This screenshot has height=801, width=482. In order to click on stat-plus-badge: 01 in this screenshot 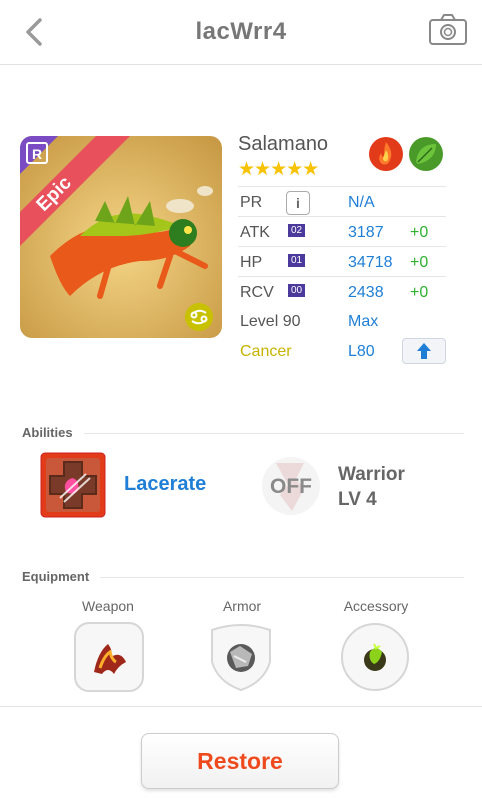, I will do `click(297, 260)`.